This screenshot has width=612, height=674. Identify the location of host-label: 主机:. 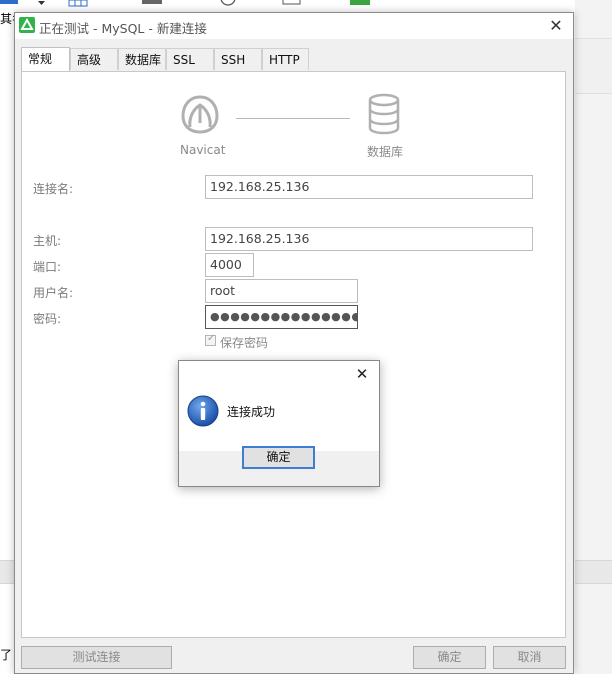
(47, 241).